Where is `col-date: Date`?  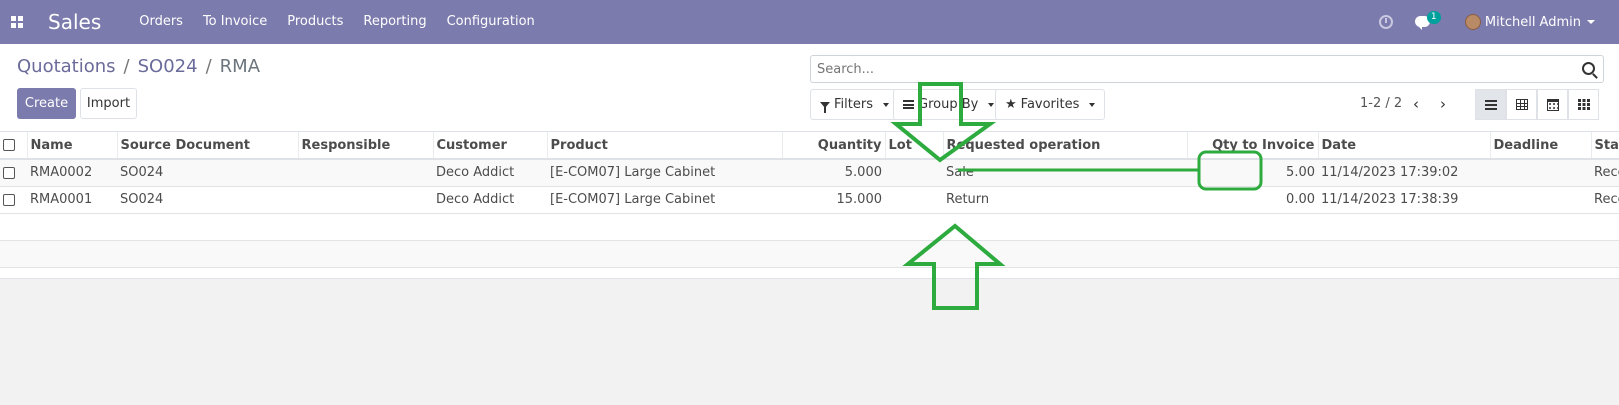 col-date: Date is located at coordinates (1404, 146).